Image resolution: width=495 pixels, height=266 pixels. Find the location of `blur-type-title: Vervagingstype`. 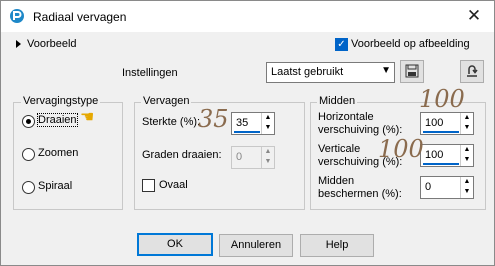

blur-type-title: Vervagingstype is located at coordinates (61, 101).